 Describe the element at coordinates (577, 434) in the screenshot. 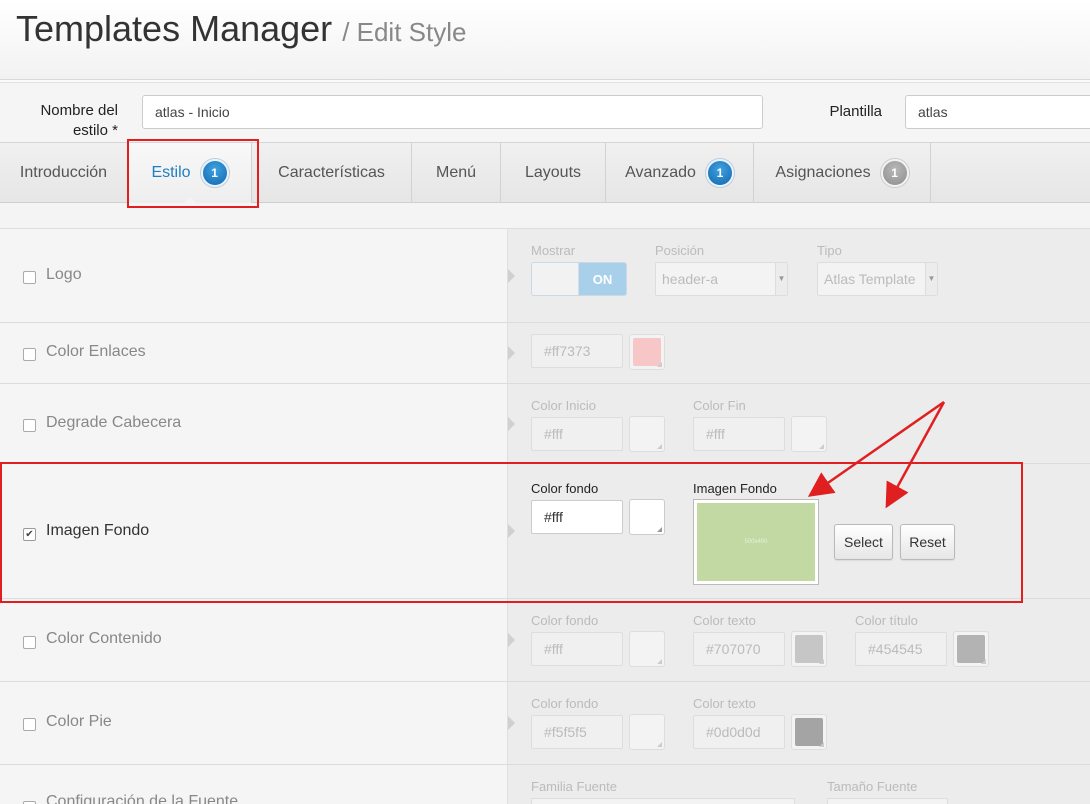

I see `color-inicio-input: #fff` at that location.